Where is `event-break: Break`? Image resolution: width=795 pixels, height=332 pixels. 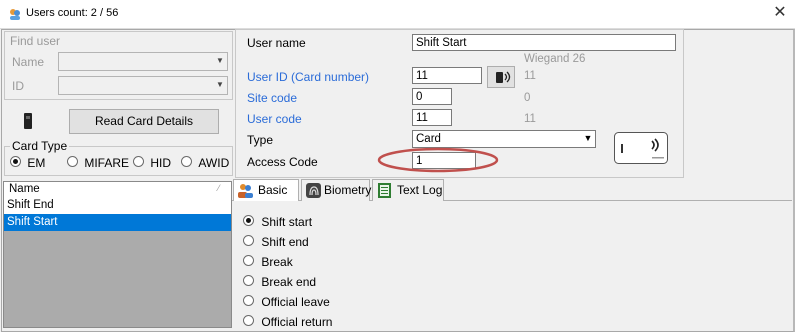 event-break: Break is located at coordinates (268, 262).